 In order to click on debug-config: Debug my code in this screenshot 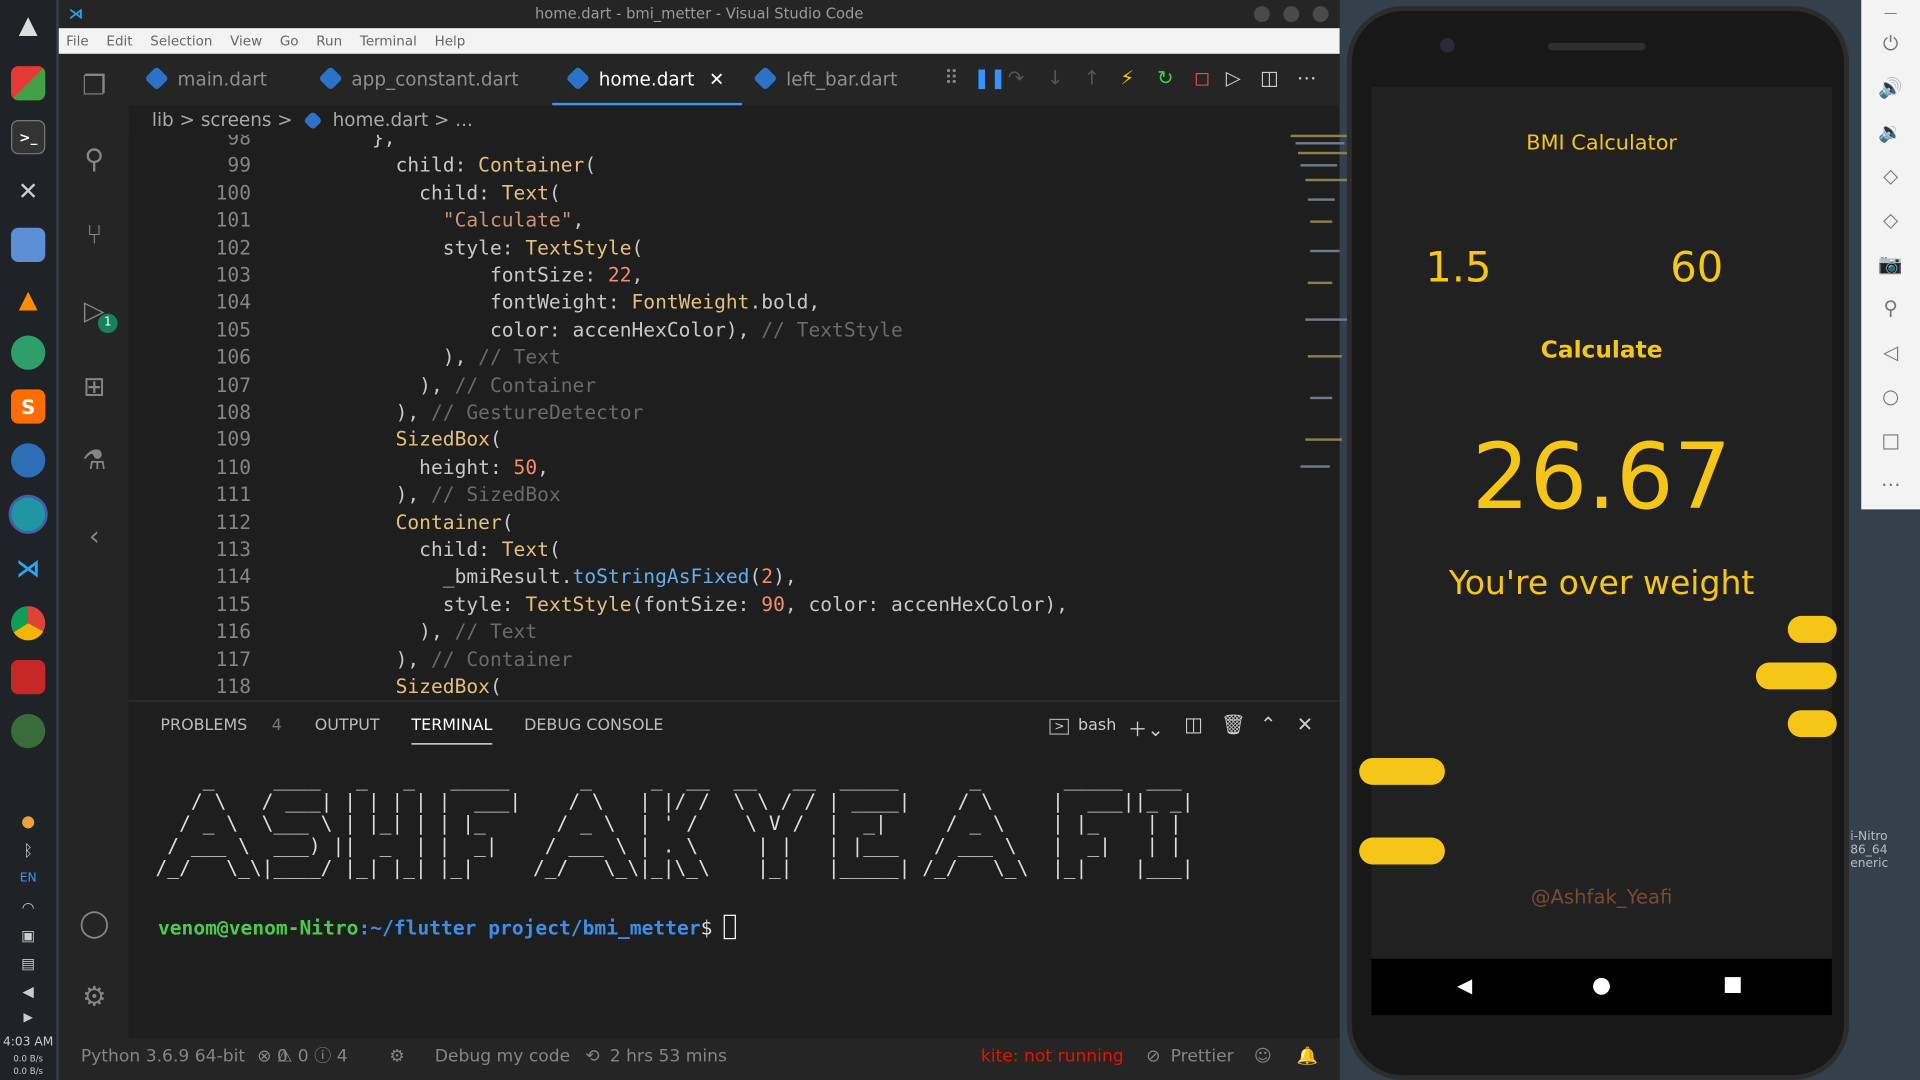, I will do `click(502, 1056)`.